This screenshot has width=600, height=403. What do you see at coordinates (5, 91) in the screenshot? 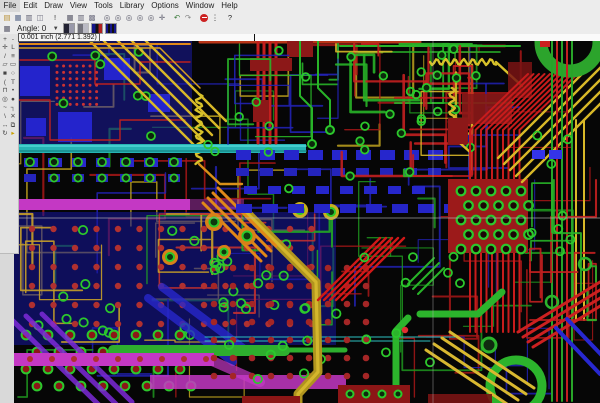
I see `component-tool: ⊓` at bounding box center [5, 91].